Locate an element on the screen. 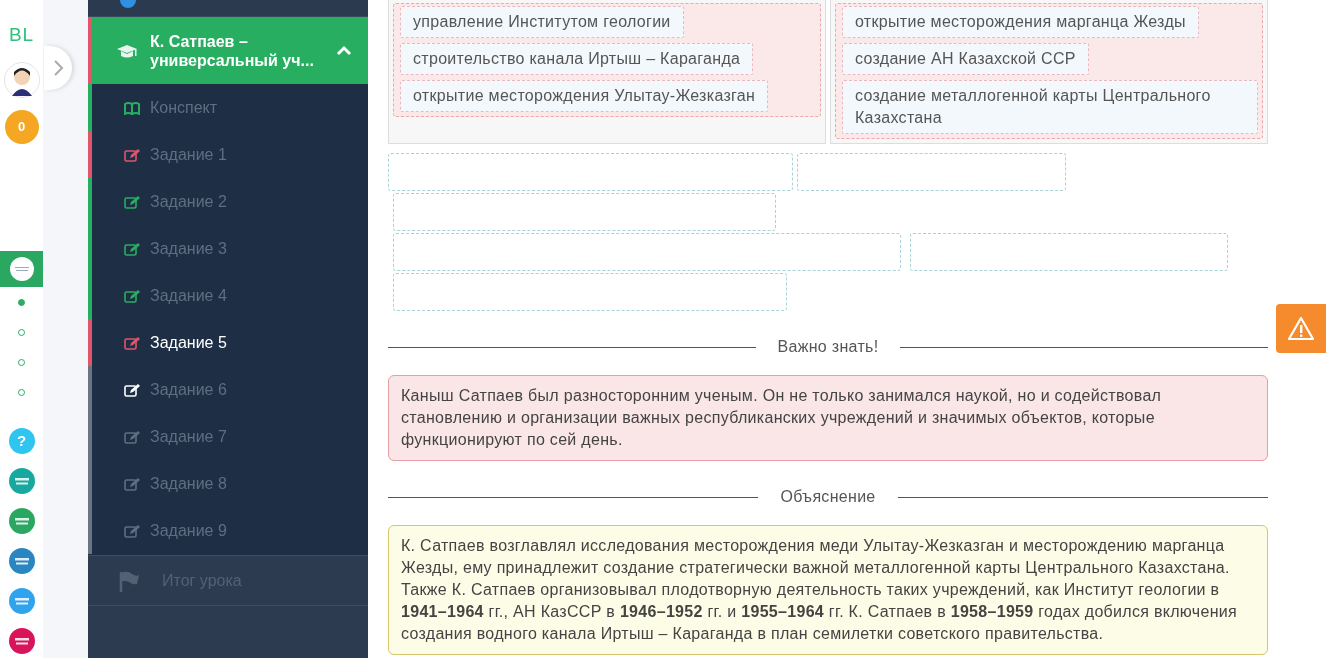 The height and width of the screenshot is (658, 1326). answer-chip: строительство канала Иртыш – Караганда is located at coordinates (577, 59).